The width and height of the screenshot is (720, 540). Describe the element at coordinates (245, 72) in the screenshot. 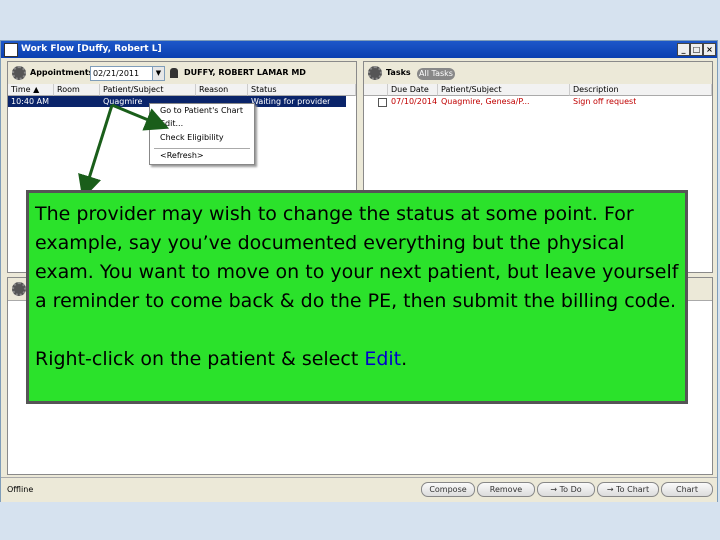

I see `provider-name: DUFFY, ROBERT LAMAR MD` at that location.